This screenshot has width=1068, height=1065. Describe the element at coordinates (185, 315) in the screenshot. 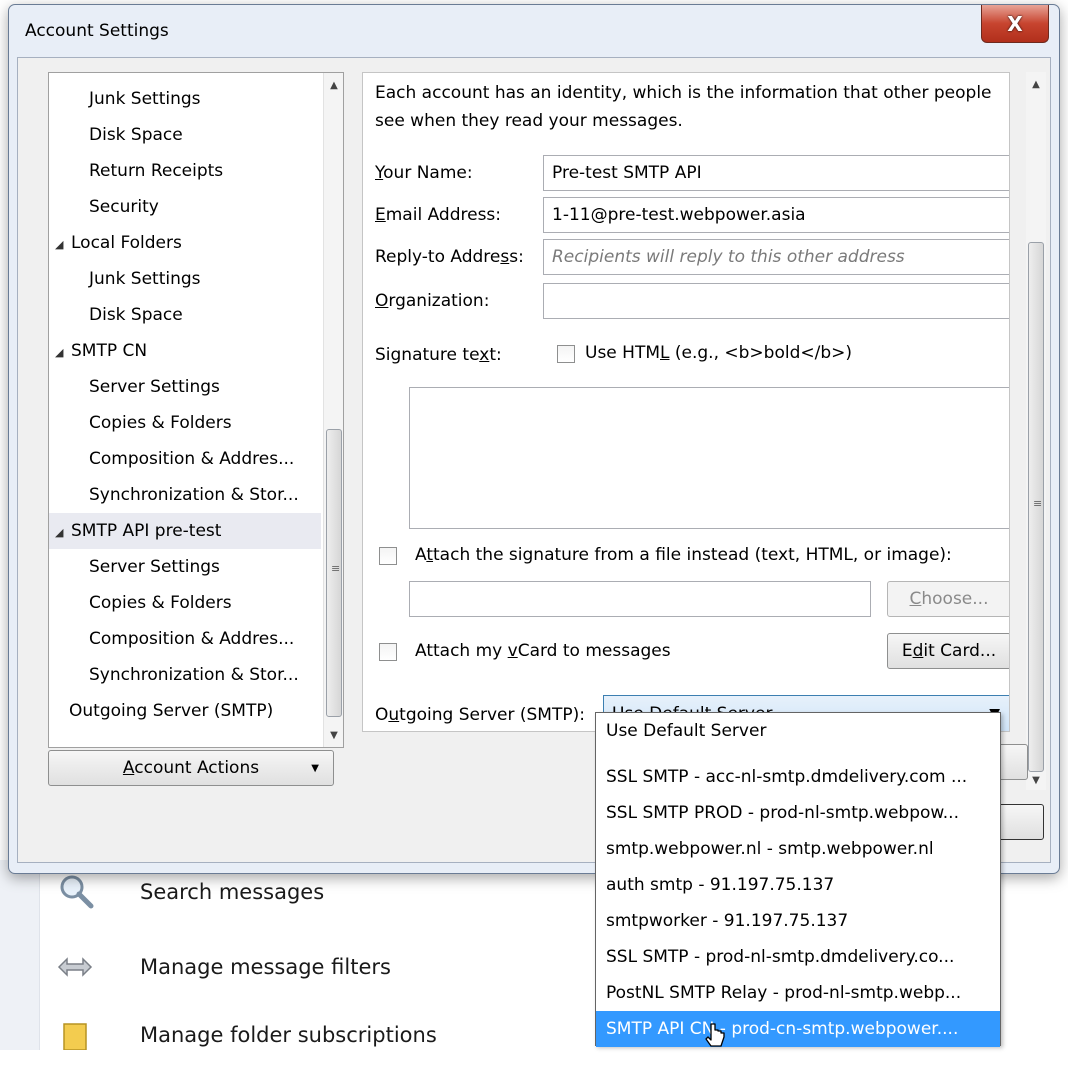

I see `tree-item-disk-space-2: Disk Space` at that location.